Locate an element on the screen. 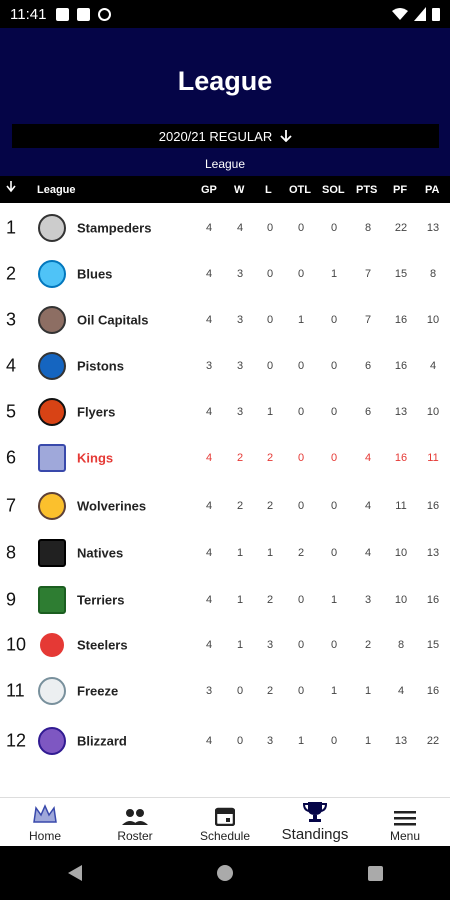  table-row: 2 Blues 4 3 0 0 1 7 15 8 is located at coordinates (225, 274).